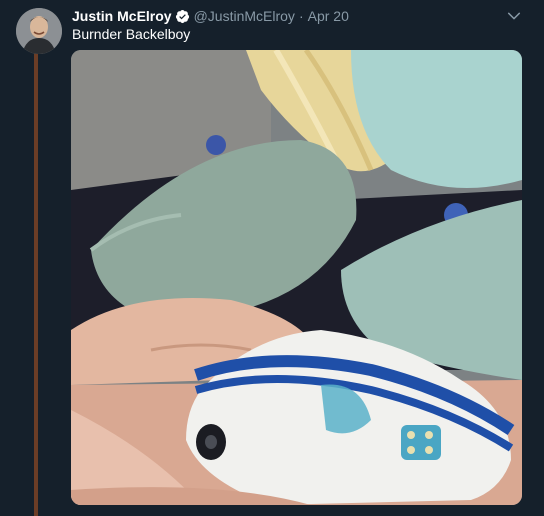 This screenshot has width=544, height=516. I want to click on more-options-button, so click(514, 16).